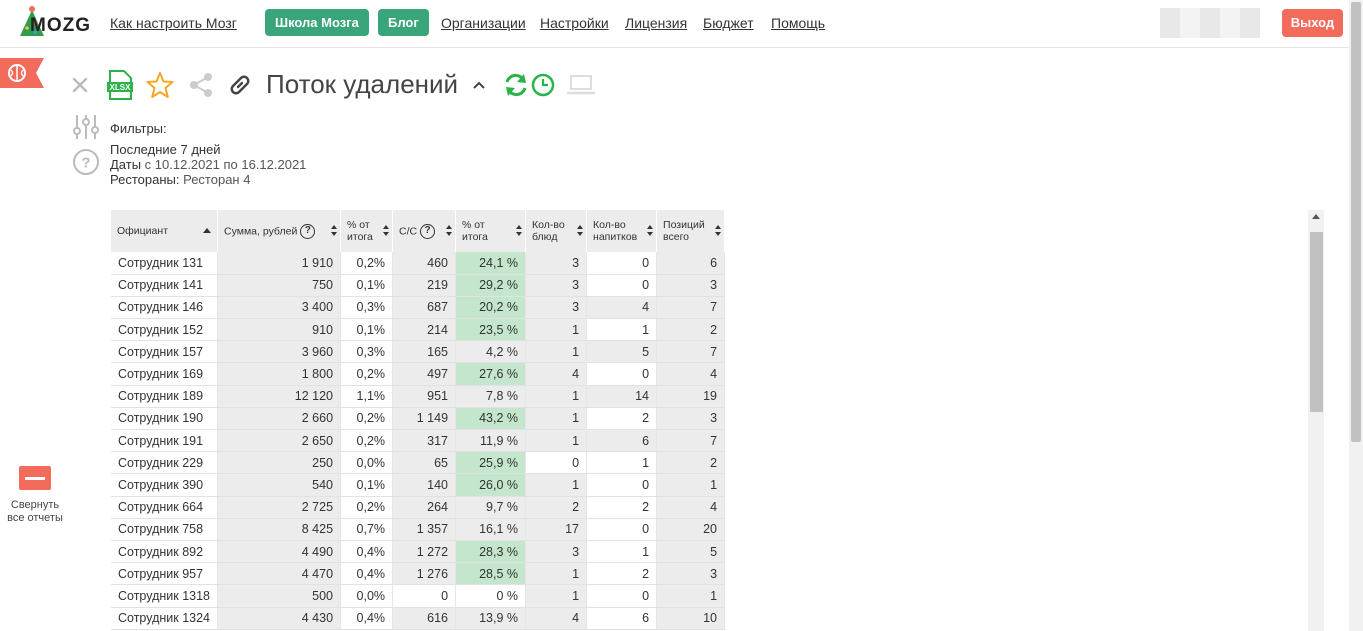 This screenshot has height=631, width=1363. Describe the element at coordinates (418, 574) in the screenshot. I see `table-row: Сотрудник 957 4 470 0,4% 1 276 28,5 % 1 2 3` at that location.